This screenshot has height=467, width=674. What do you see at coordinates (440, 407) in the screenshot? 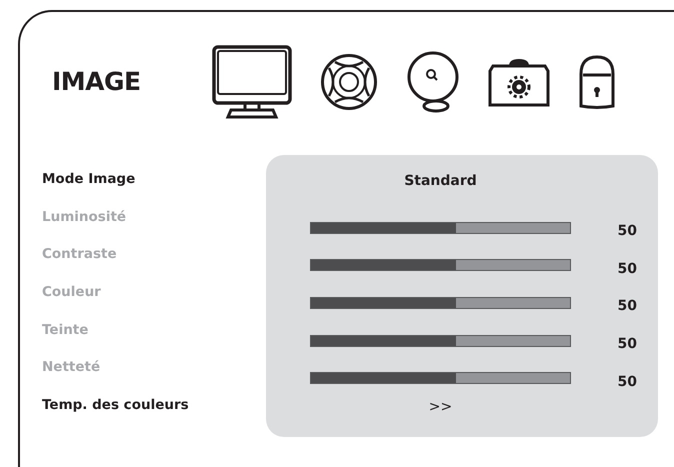
I see `setting-value: >>` at bounding box center [440, 407].